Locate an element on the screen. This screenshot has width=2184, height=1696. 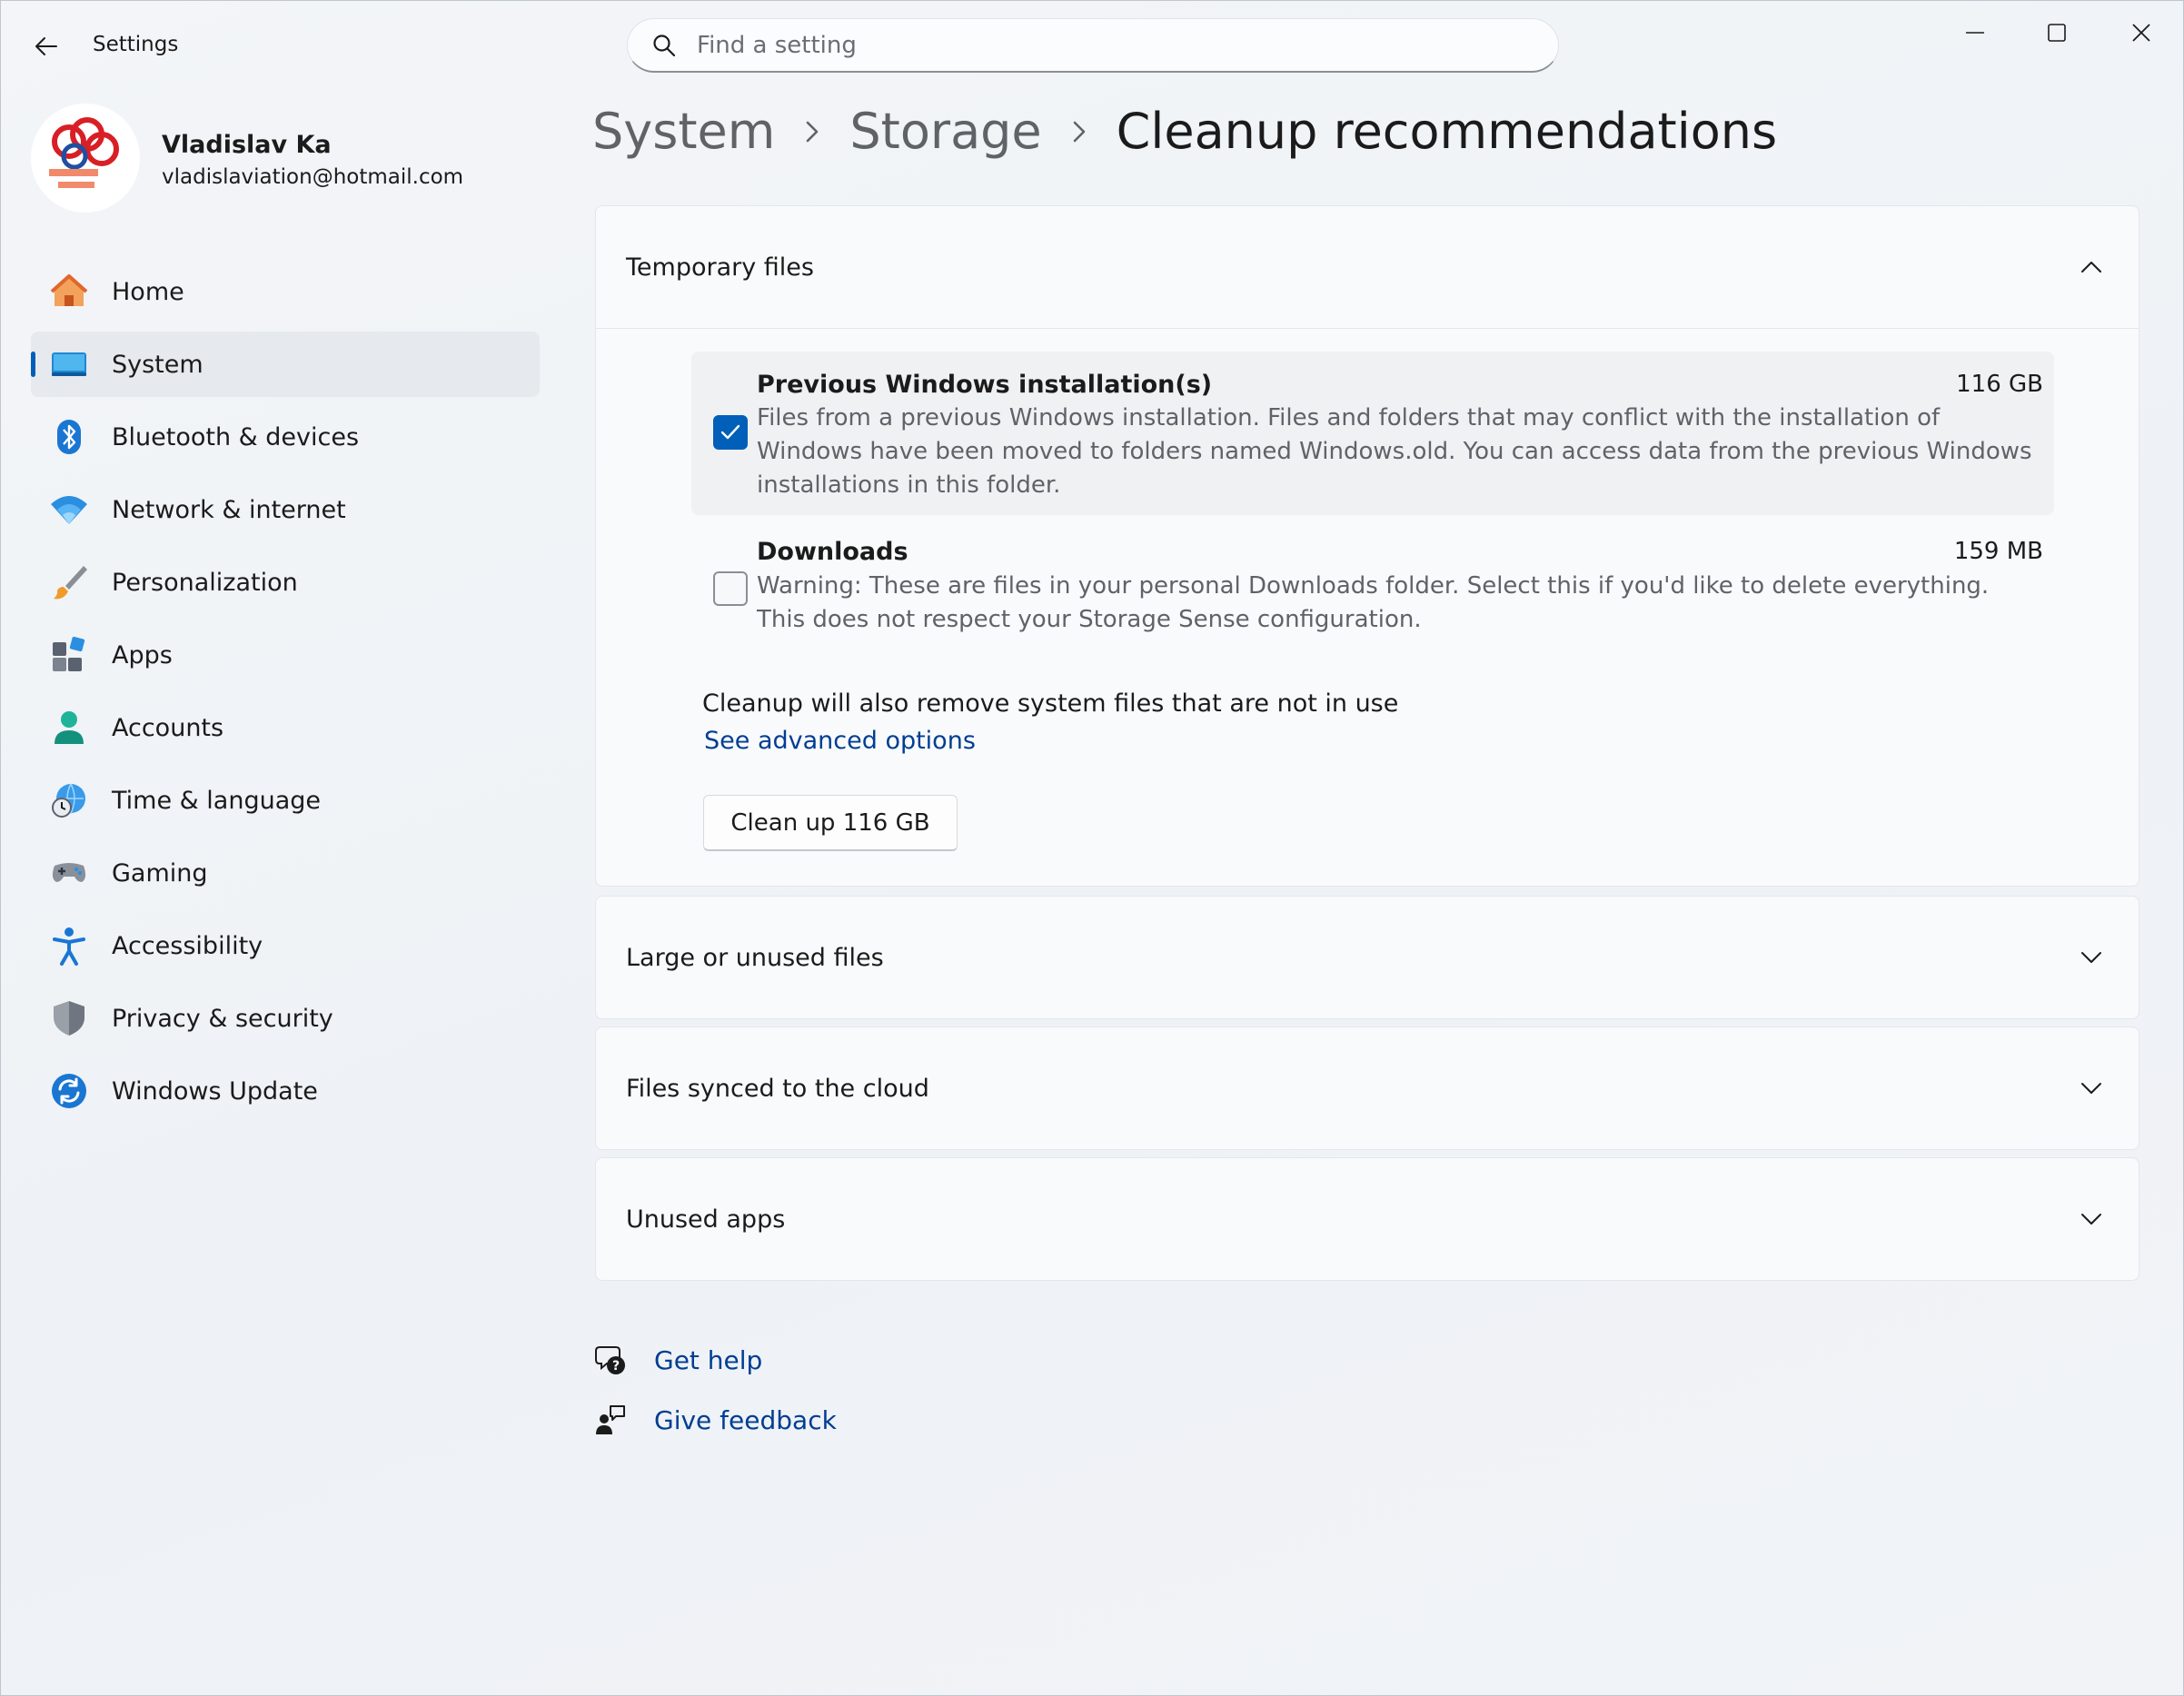
cloud-files-card: Files synced to the cloud is located at coordinates (1367, 1088).